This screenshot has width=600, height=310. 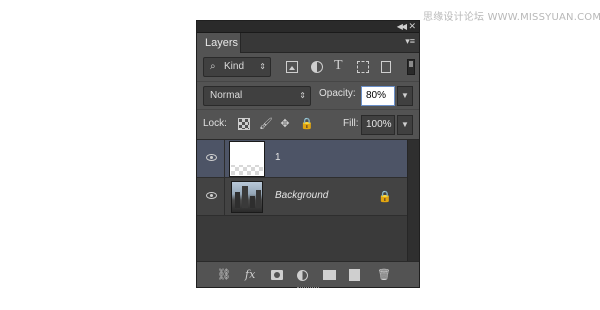 I want to click on lock-position-icon: ✥, so click(x=285, y=124).